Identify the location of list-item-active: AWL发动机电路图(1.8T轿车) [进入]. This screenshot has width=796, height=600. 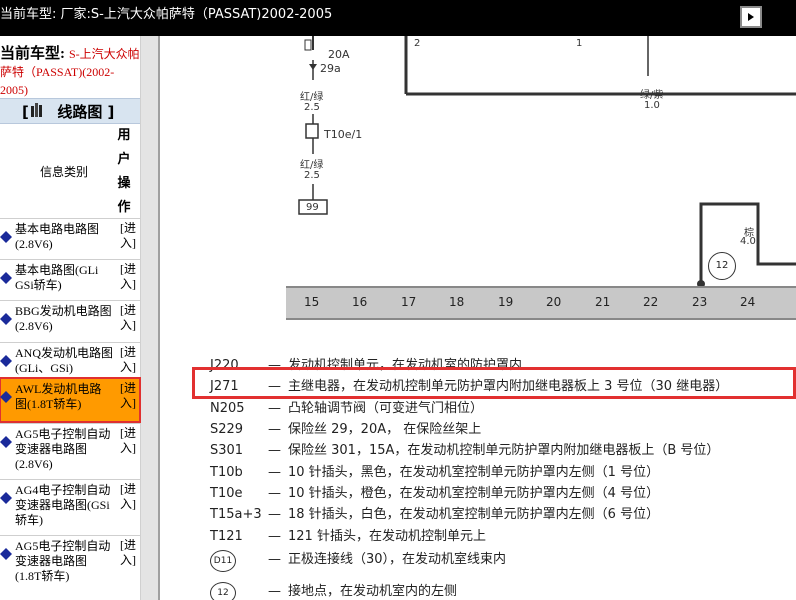
(70, 400).